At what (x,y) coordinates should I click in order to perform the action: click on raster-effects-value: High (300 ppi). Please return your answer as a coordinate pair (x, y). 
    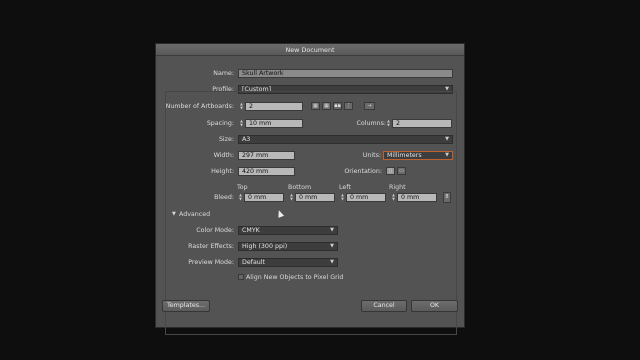
    Looking at the image, I should click on (265, 246).